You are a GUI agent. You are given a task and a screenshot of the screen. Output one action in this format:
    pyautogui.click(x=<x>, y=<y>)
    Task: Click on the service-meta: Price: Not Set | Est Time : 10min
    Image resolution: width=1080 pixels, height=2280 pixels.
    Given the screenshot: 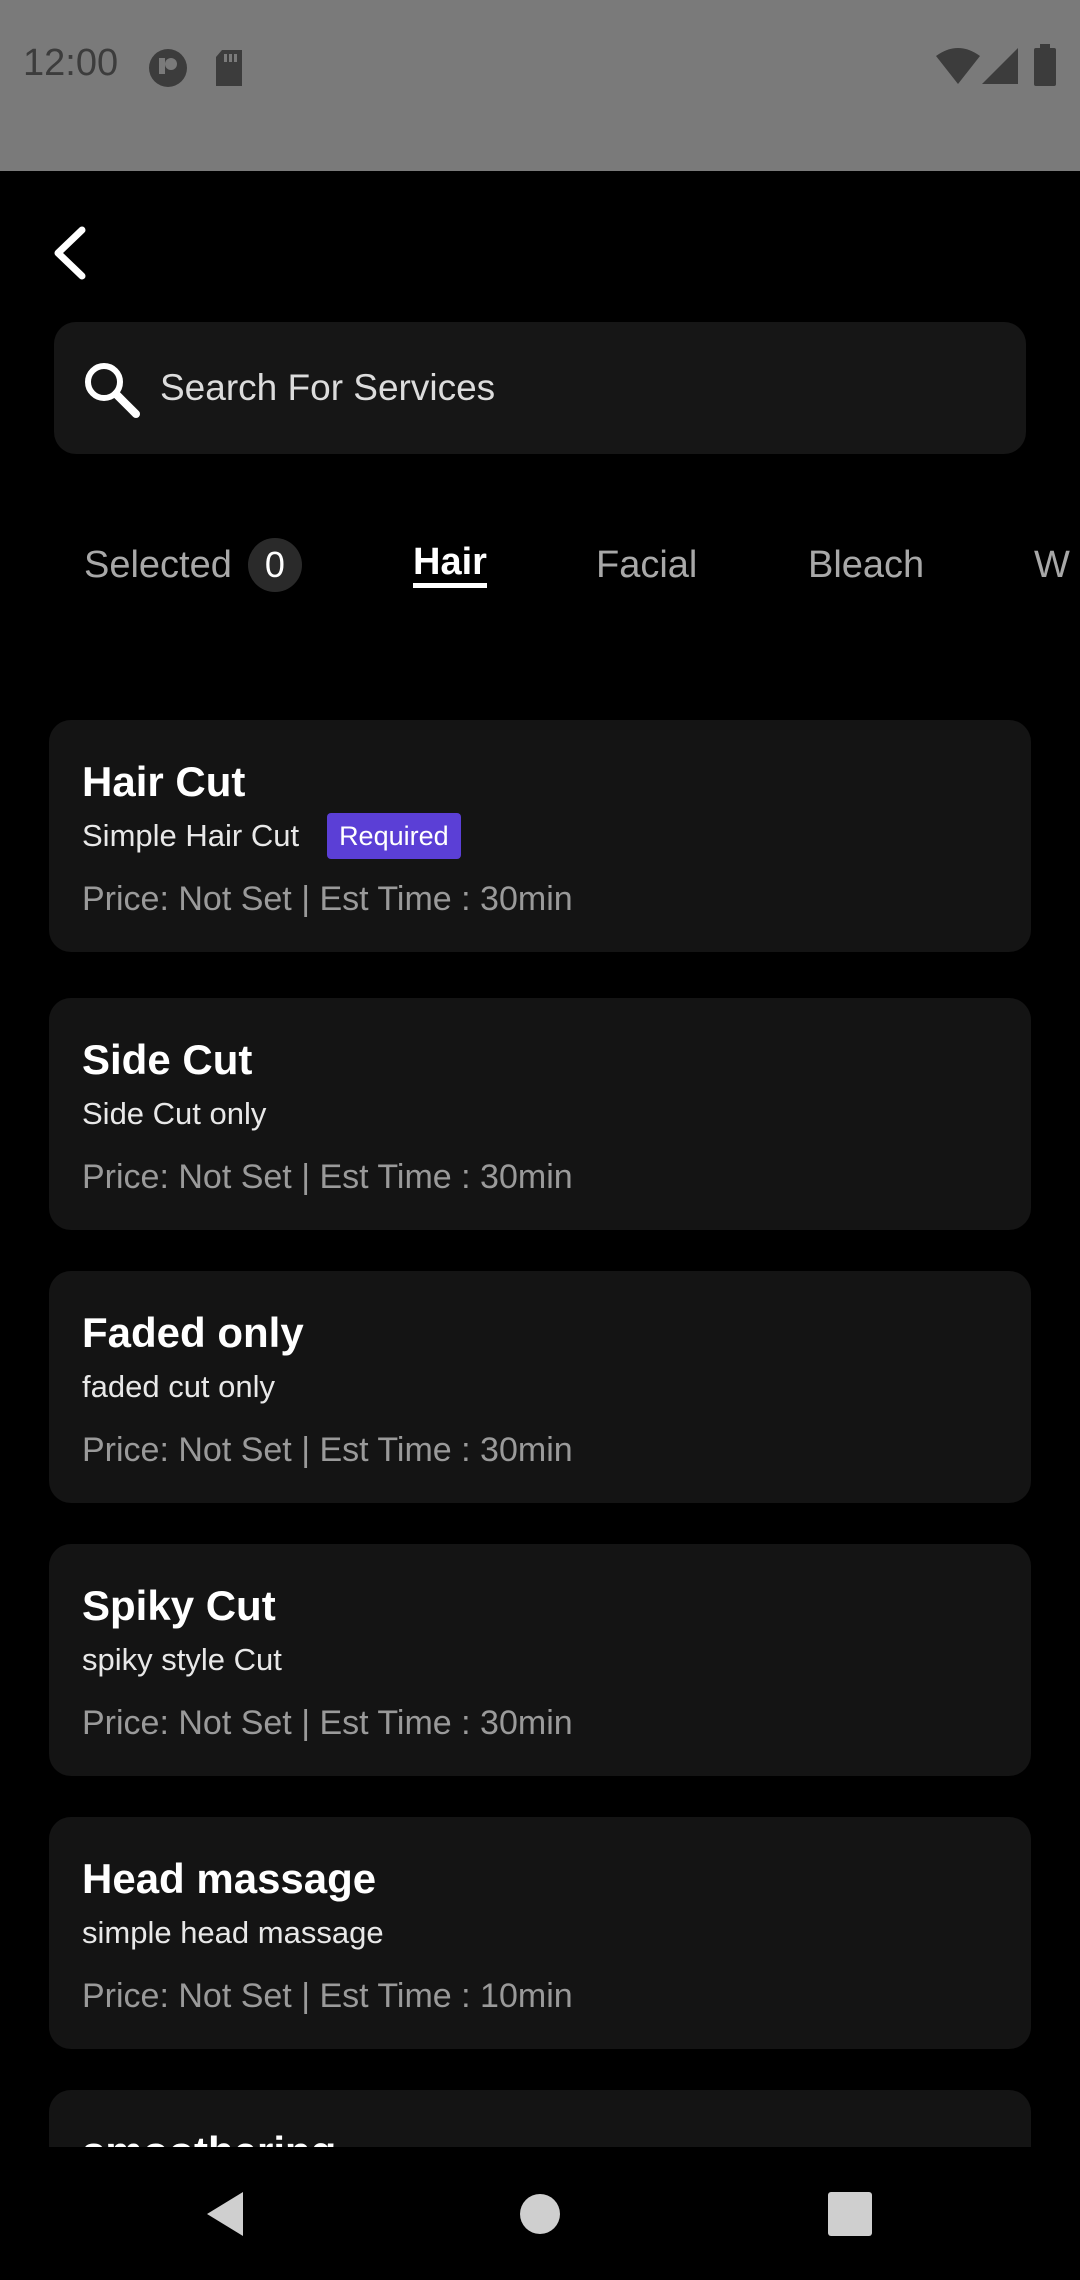 What is the action you would take?
    pyautogui.click(x=327, y=1996)
    